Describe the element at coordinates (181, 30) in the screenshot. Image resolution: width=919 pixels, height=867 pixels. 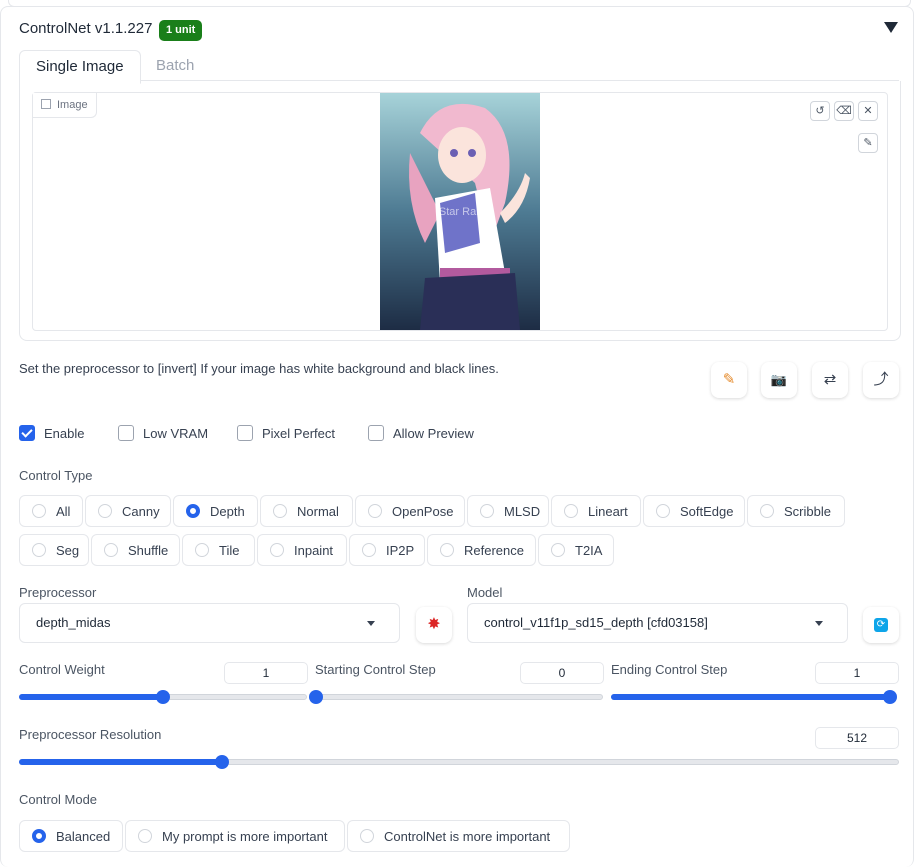
I see `unit-count-badge: 1 unit` at that location.